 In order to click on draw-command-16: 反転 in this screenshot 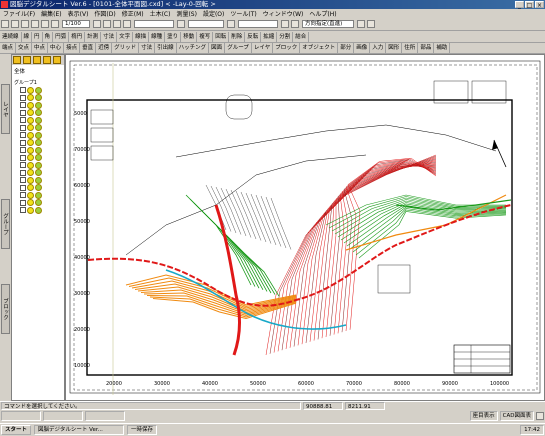, I will do `click(253, 36)`.